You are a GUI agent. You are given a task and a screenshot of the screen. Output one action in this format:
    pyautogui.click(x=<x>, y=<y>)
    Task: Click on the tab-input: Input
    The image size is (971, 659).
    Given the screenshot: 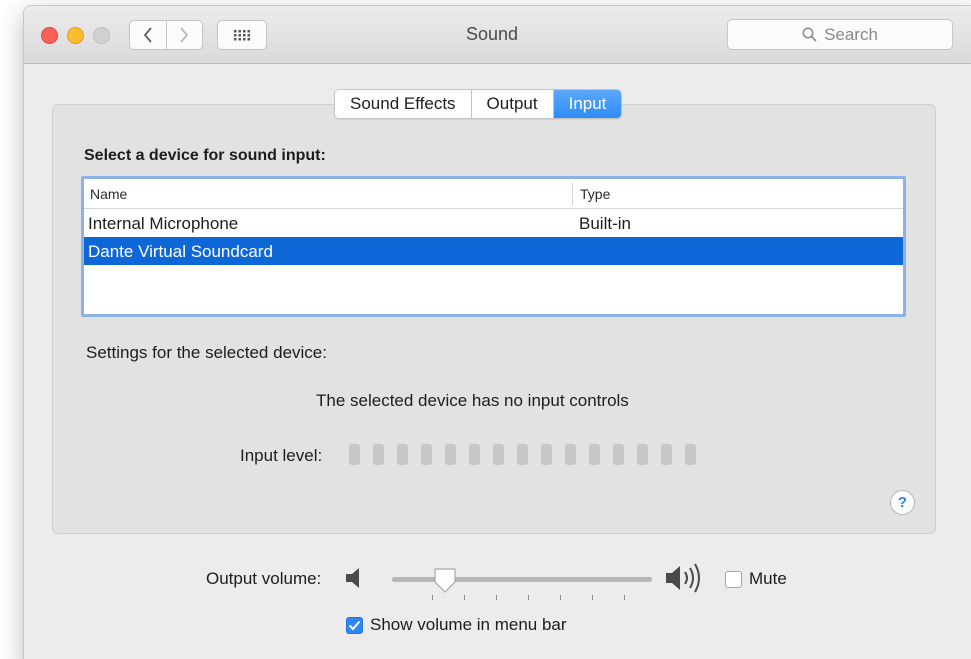 What is the action you would take?
    pyautogui.click(x=587, y=104)
    